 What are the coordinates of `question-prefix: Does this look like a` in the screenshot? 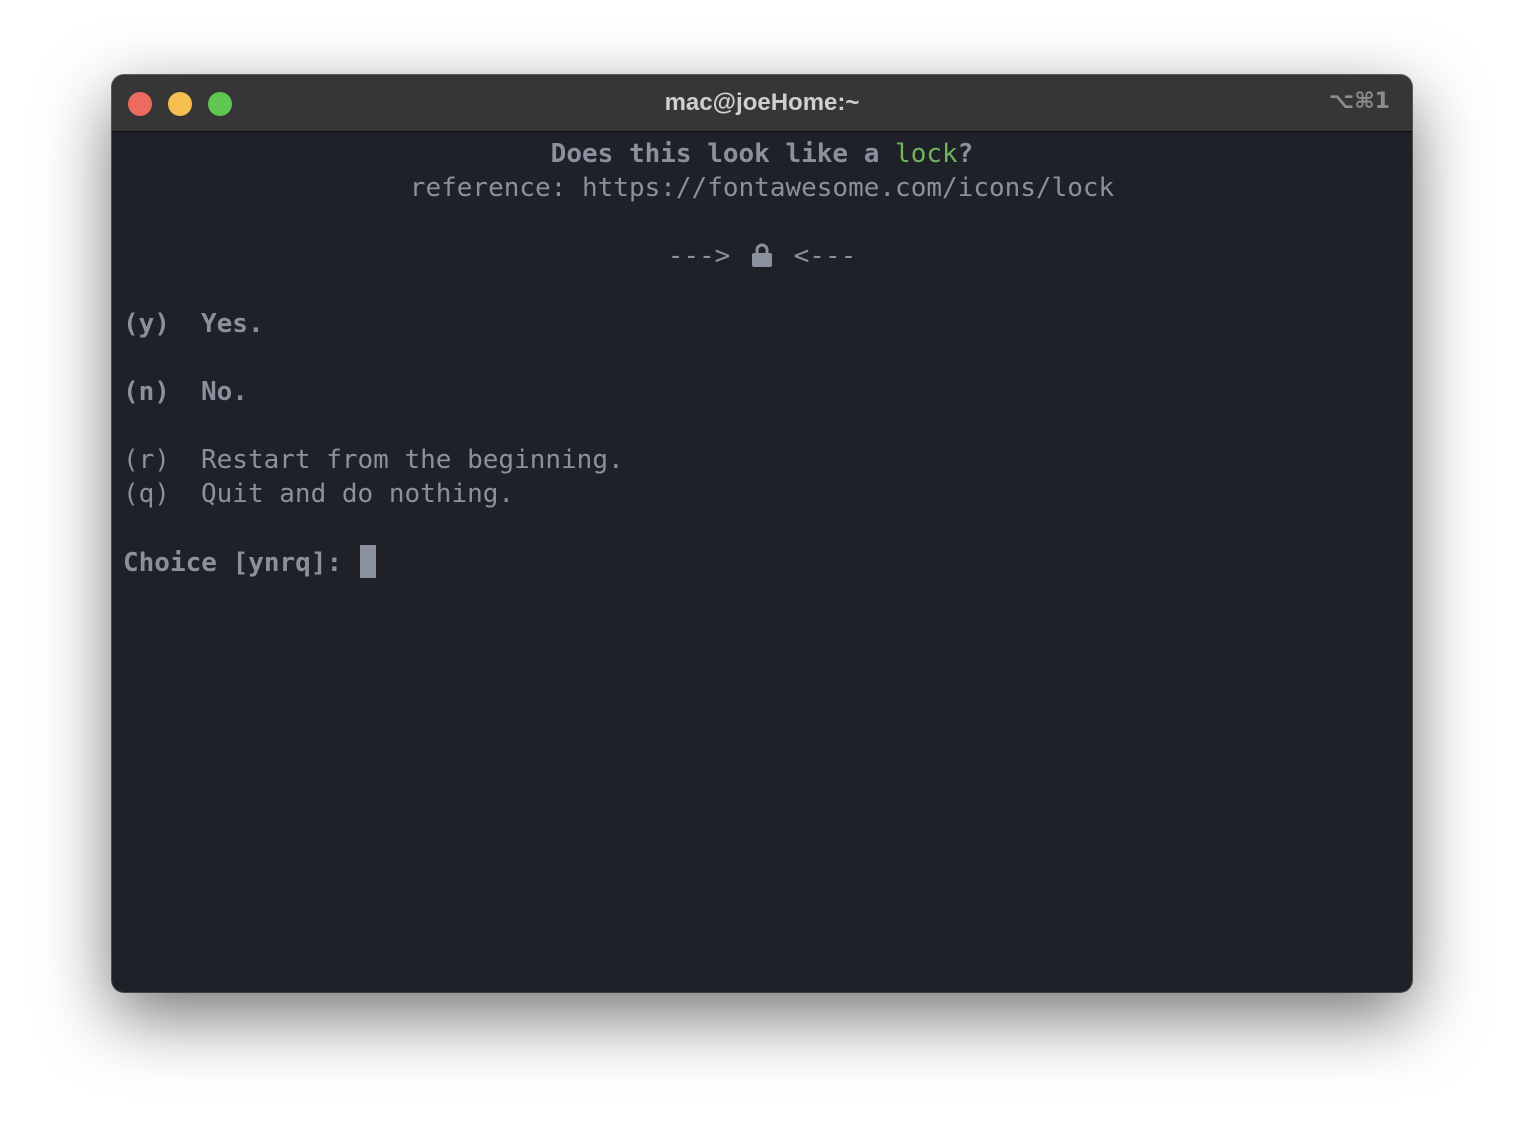 It's located at (723, 154).